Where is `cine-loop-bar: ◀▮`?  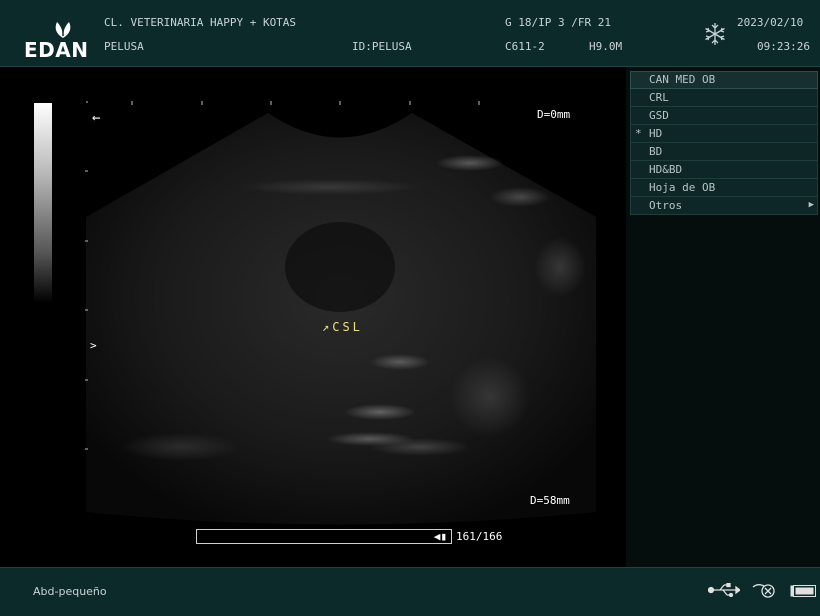
cine-loop-bar: ◀▮ is located at coordinates (324, 536).